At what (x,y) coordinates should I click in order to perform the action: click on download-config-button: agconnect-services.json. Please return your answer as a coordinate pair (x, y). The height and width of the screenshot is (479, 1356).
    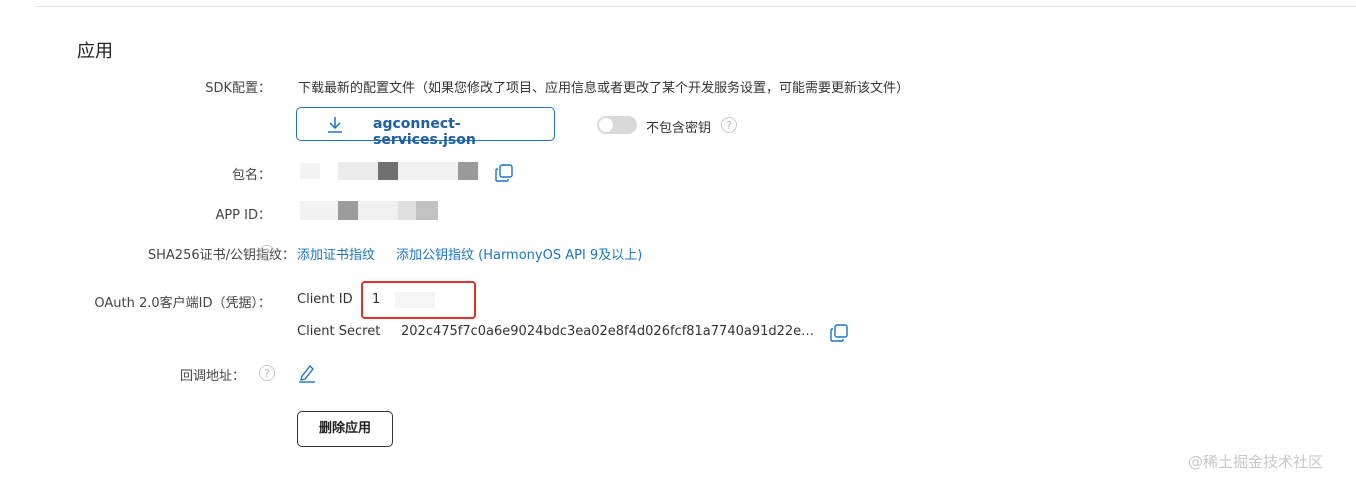
    Looking at the image, I should click on (425, 127).